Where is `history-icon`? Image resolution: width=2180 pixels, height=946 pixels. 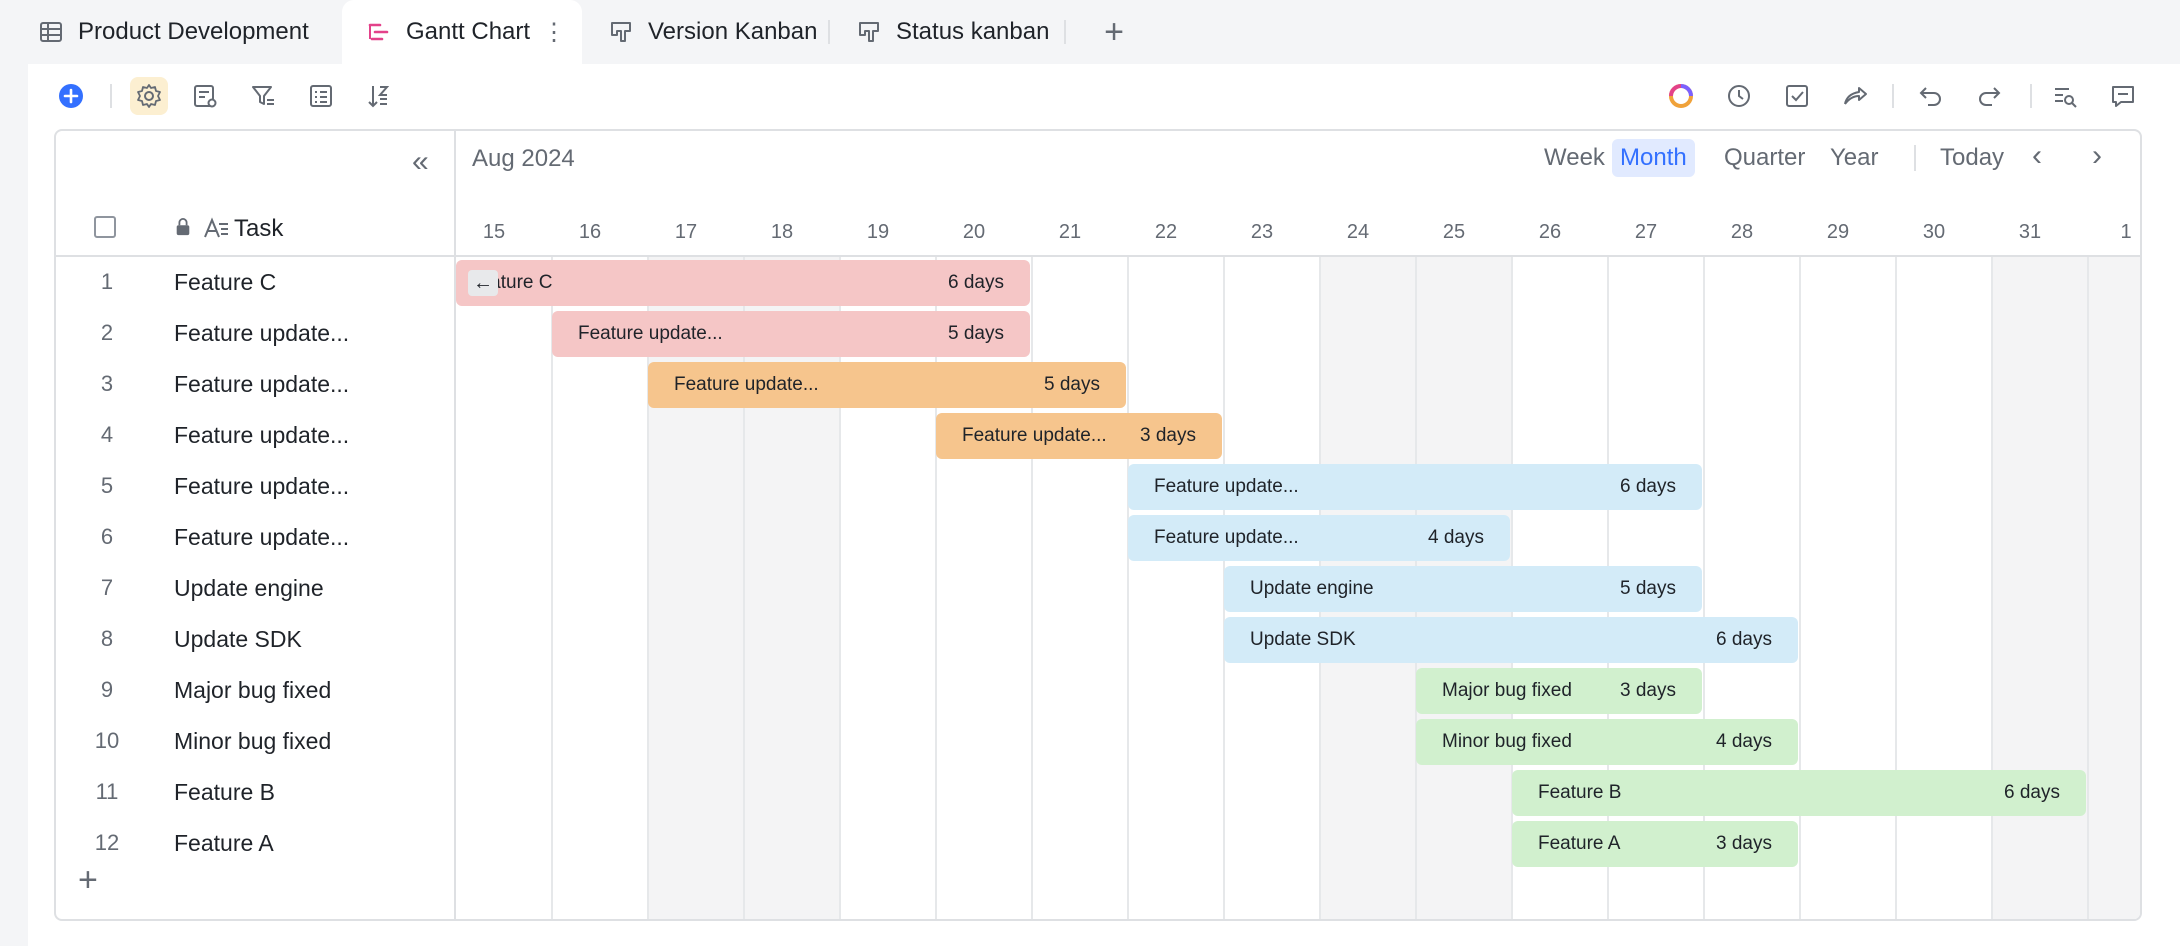 history-icon is located at coordinates (1739, 96).